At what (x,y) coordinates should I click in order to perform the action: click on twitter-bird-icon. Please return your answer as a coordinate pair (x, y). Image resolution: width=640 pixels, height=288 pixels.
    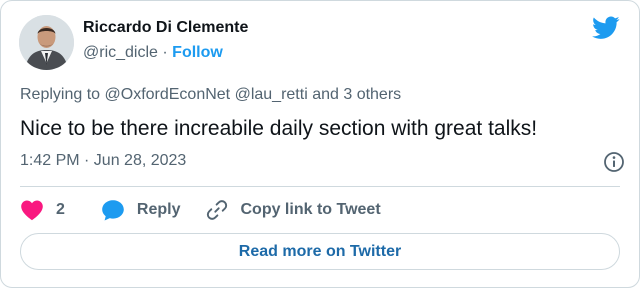
    Looking at the image, I should click on (606, 28).